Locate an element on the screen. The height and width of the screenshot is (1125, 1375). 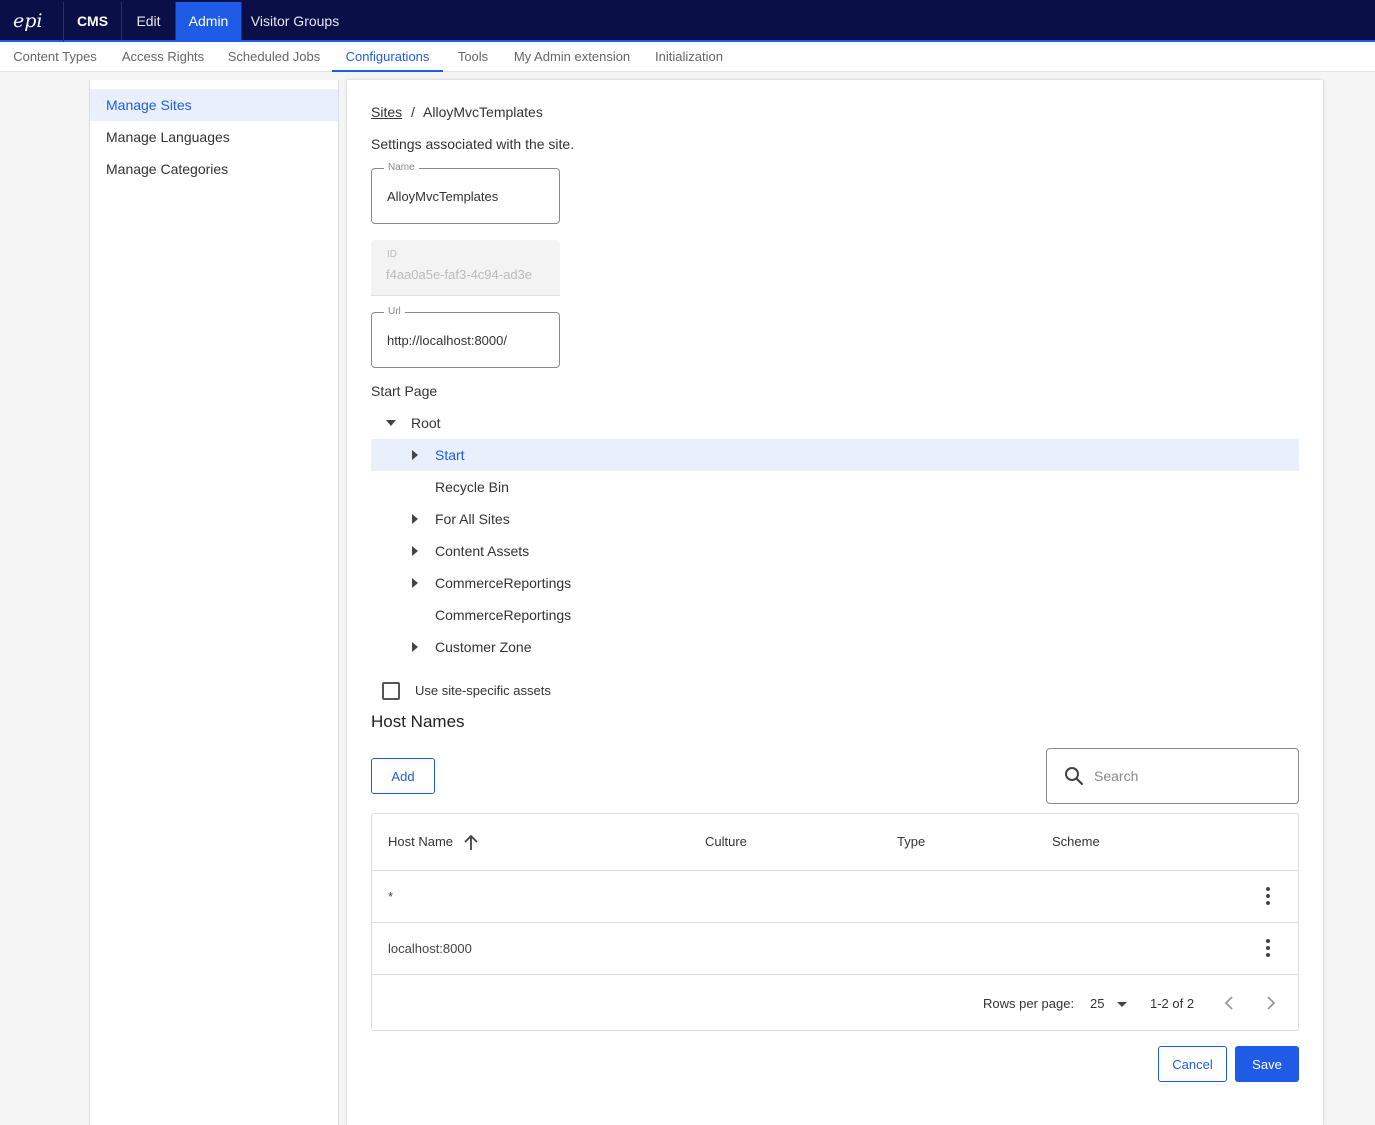
host-names-heading: Host Names is located at coordinates (418, 721).